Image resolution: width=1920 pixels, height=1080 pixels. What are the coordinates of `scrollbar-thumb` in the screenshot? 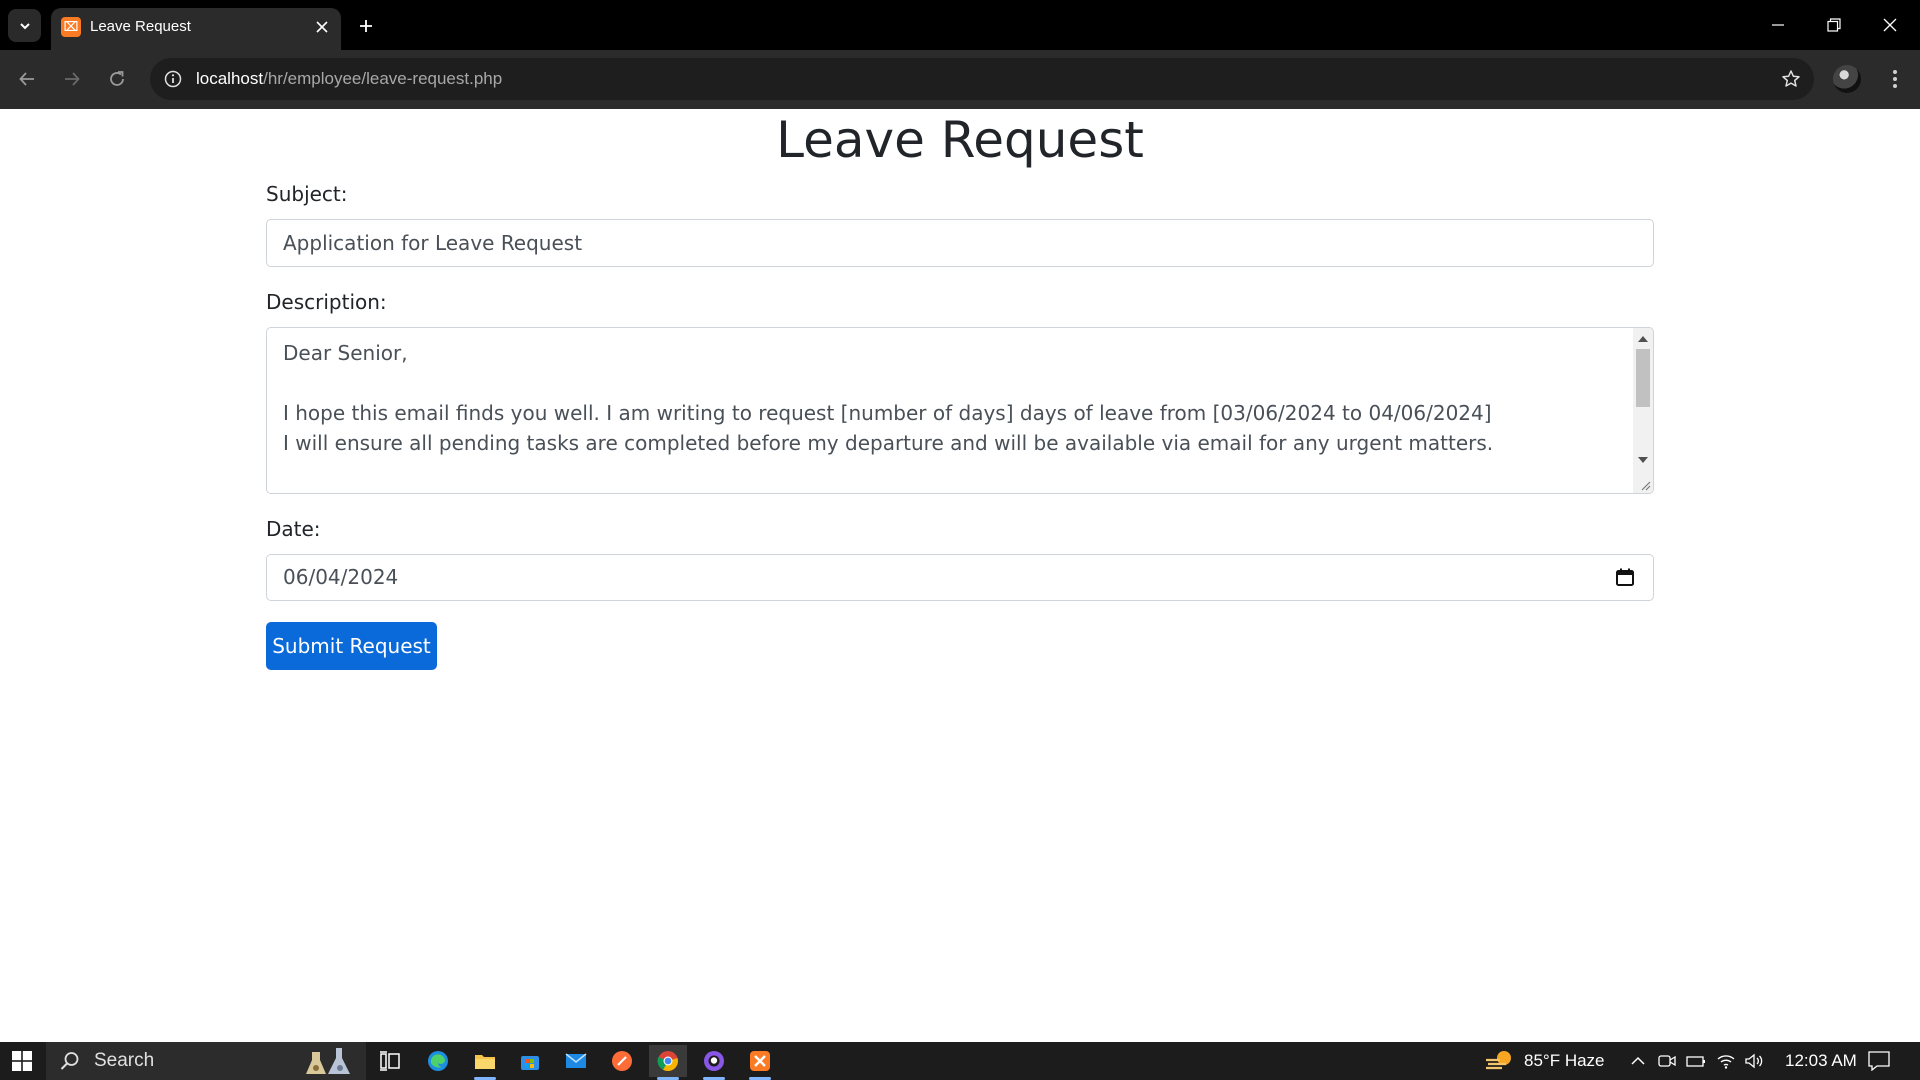 It's located at (1643, 378).